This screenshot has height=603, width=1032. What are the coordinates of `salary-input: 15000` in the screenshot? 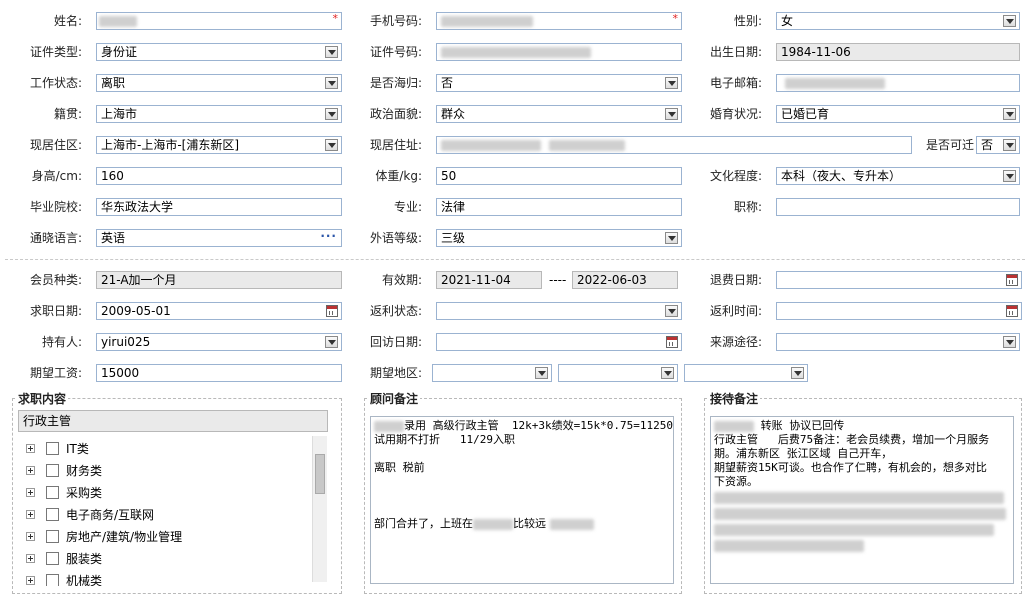 It's located at (219, 373).